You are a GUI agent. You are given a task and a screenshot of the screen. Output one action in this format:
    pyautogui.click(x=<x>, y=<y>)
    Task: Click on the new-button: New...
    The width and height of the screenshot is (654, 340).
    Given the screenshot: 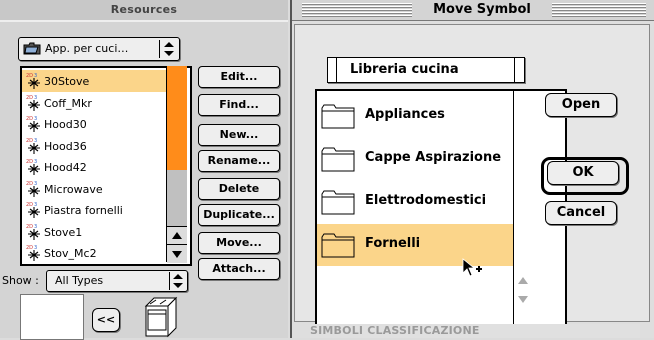 What is the action you would take?
    pyautogui.click(x=239, y=135)
    